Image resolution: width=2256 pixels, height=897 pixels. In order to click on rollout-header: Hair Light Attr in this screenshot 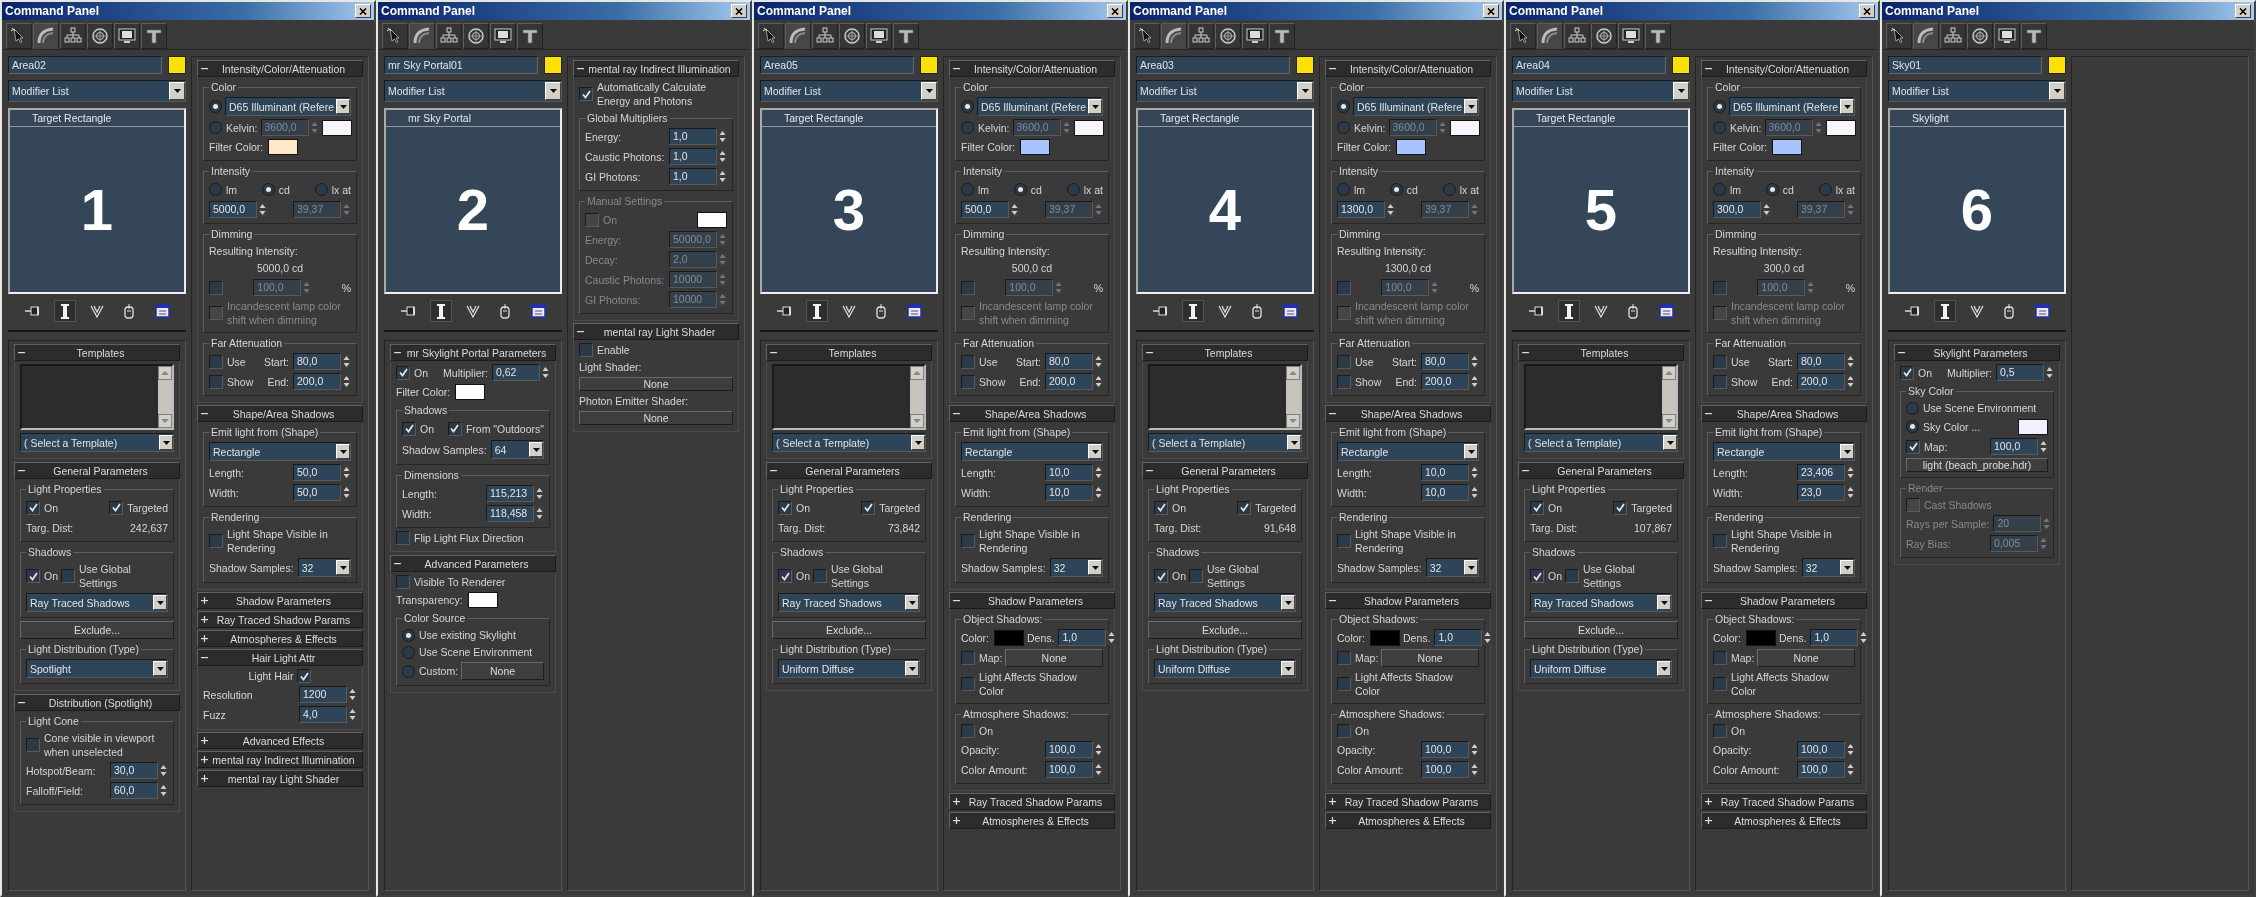, I will do `click(280, 657)`.